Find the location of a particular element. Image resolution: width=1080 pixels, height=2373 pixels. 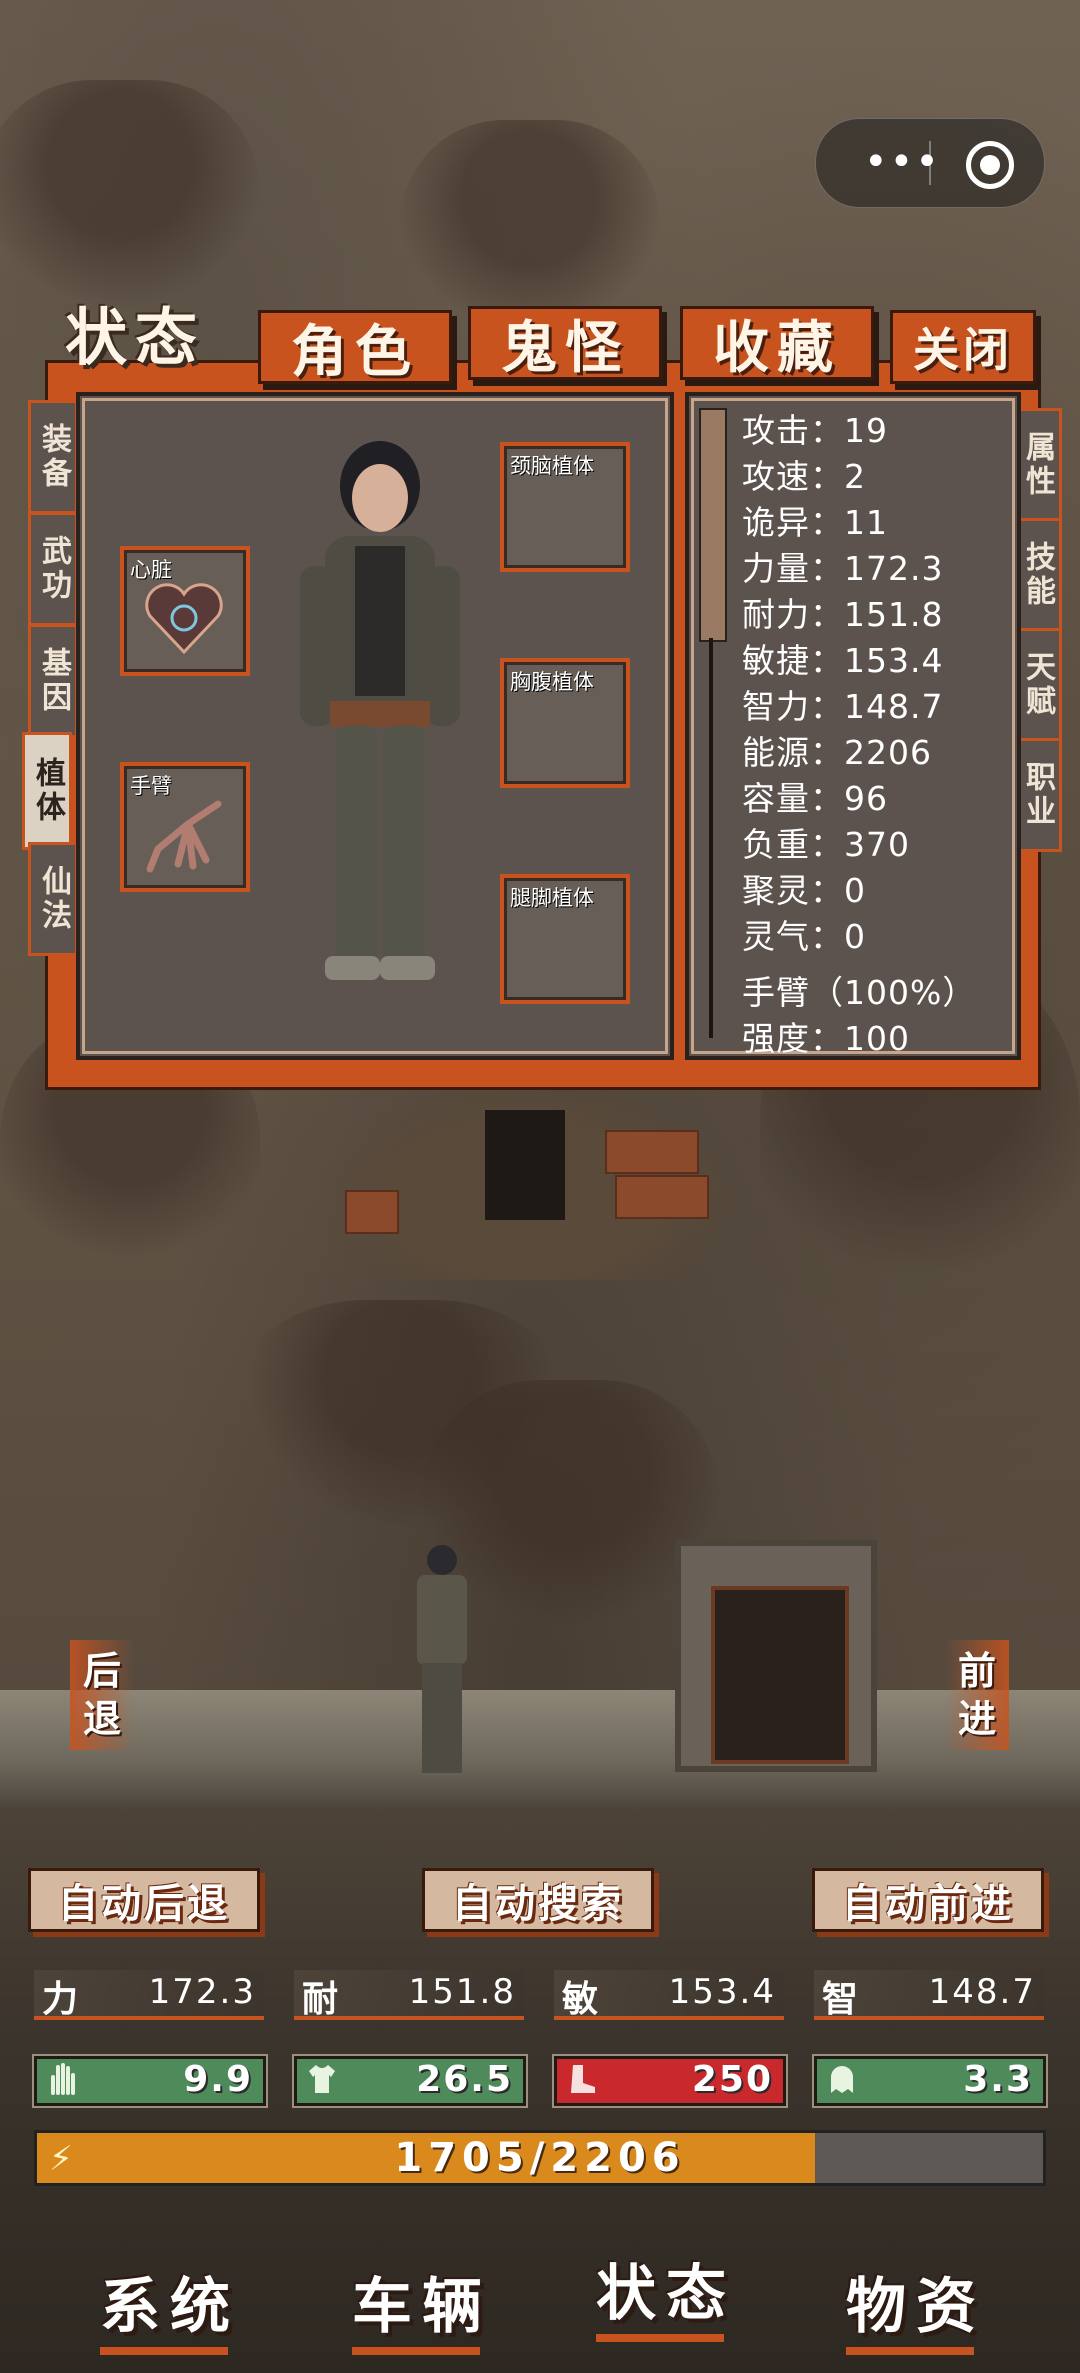

tab-role: 角色 is located at coordinates (355, 347).